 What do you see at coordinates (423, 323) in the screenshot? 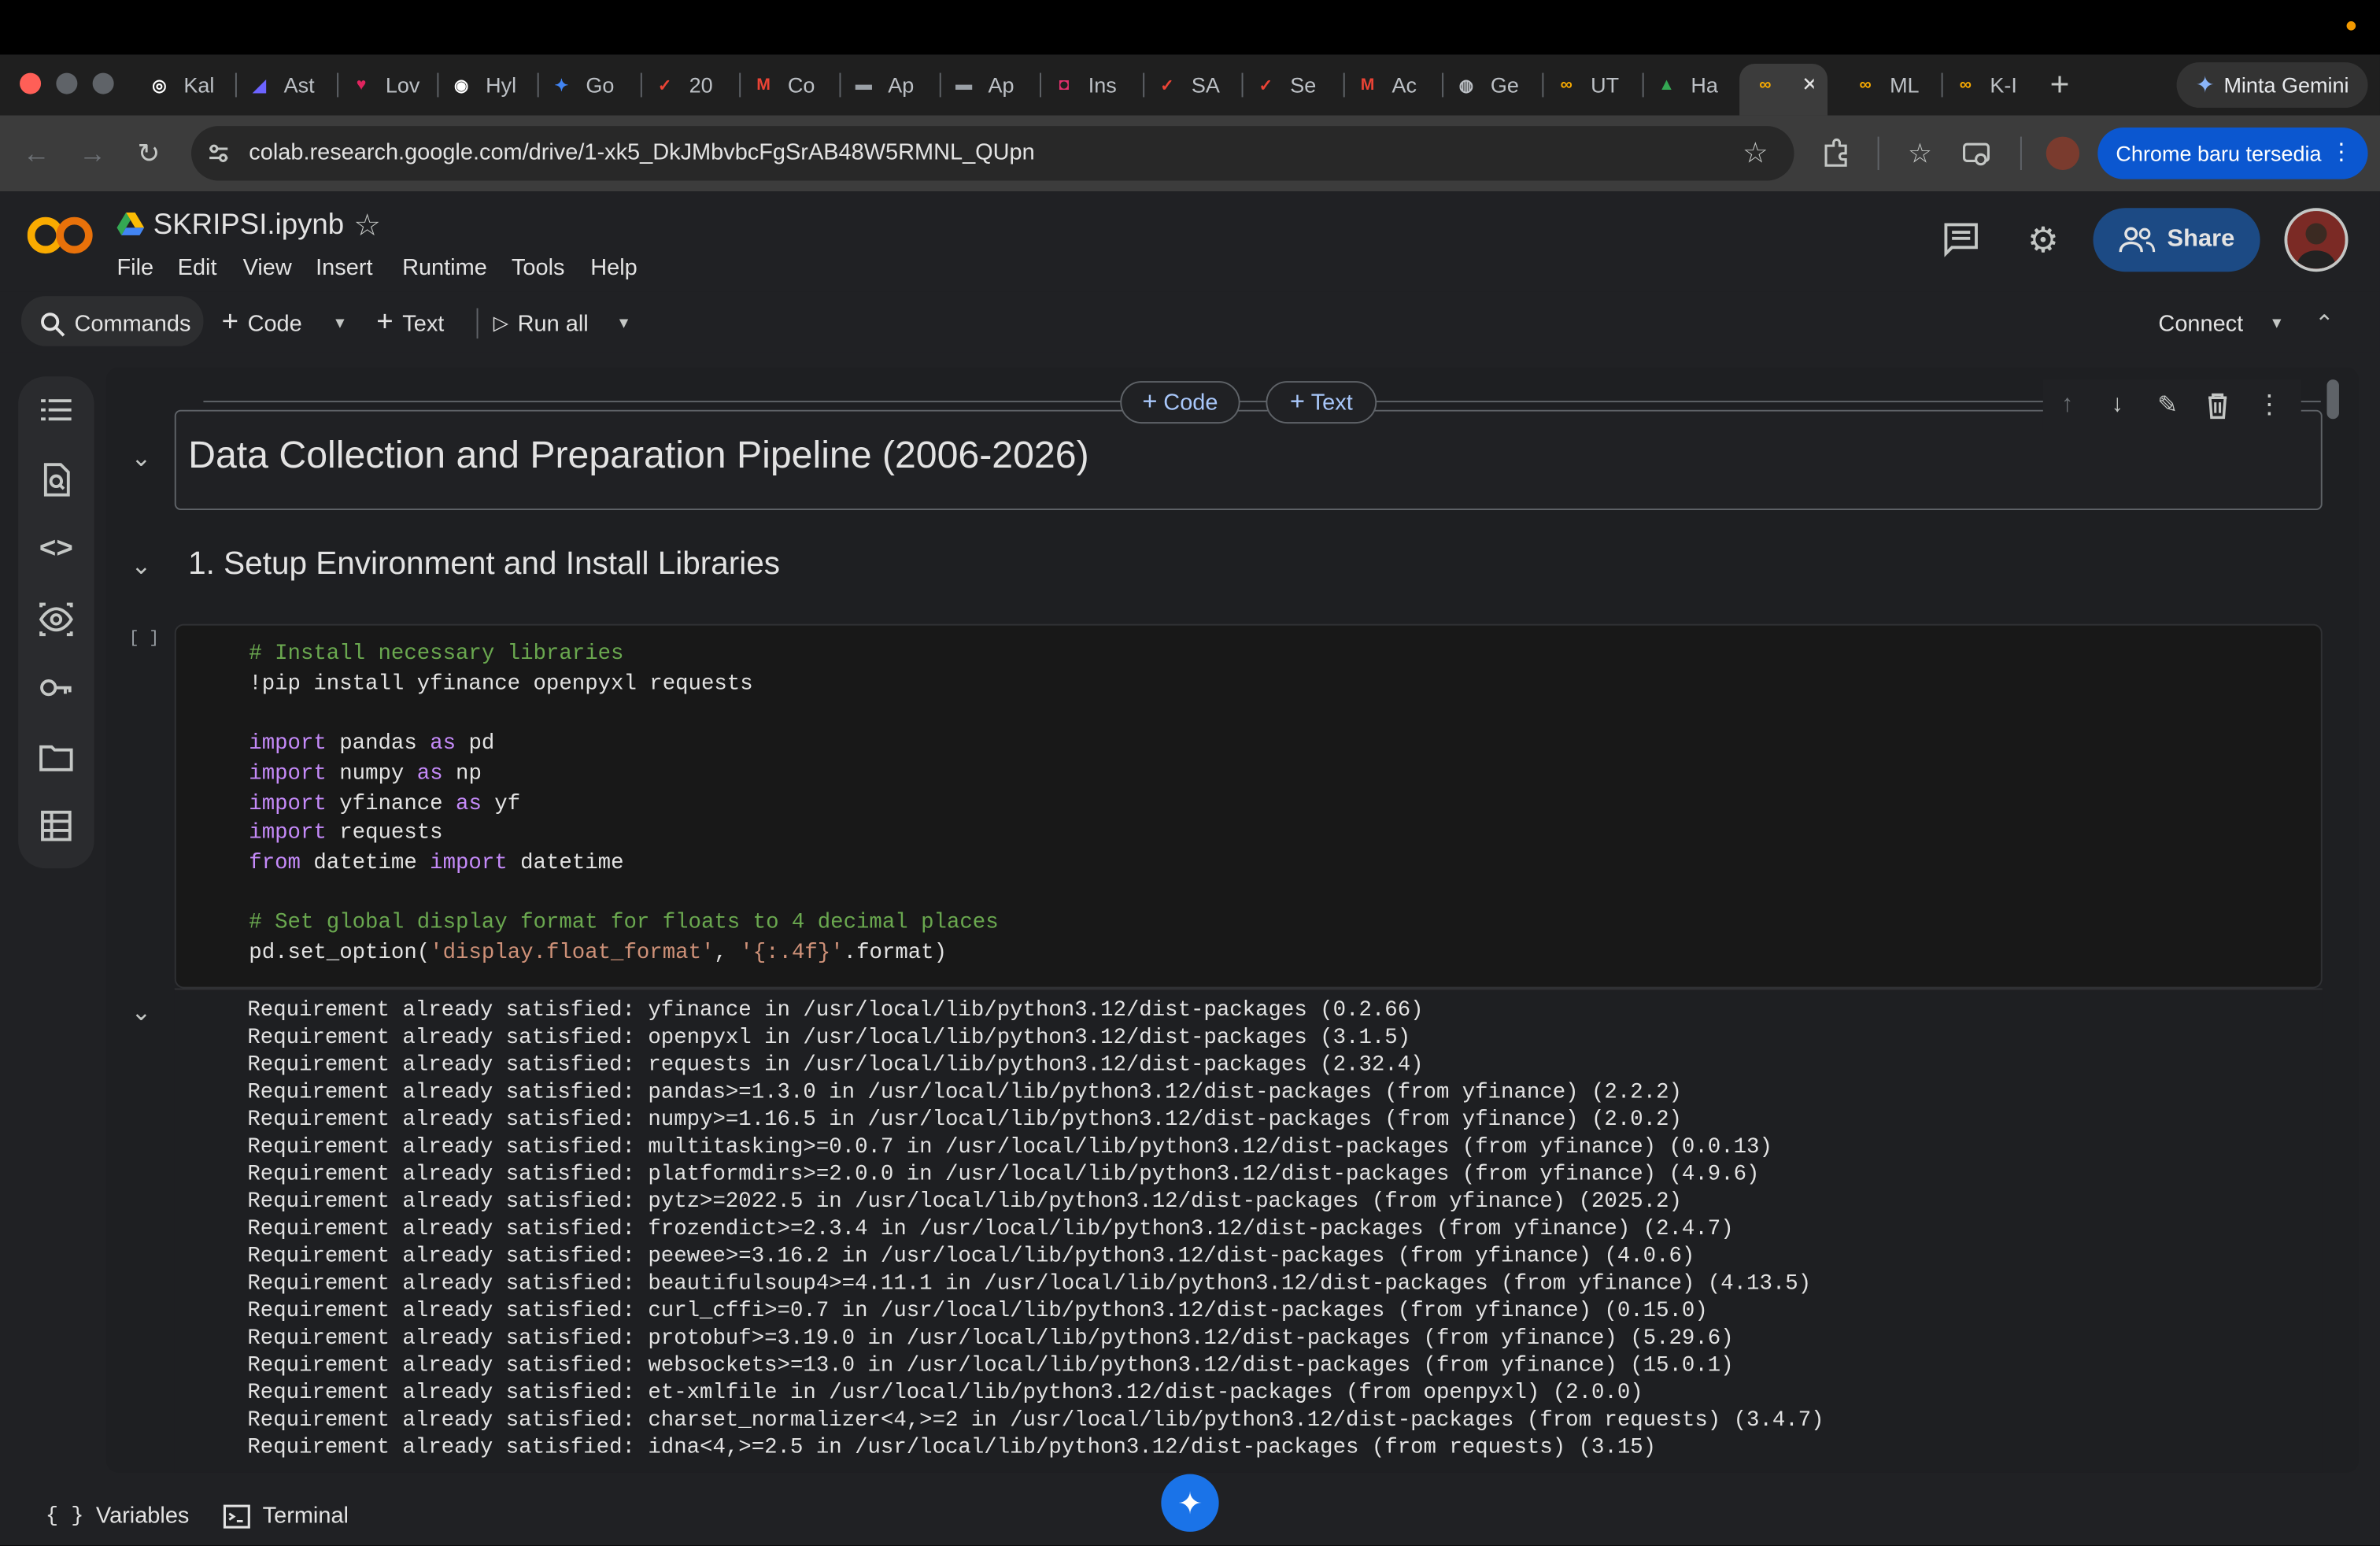
I see `add-text-label: Text` at bounding box center [423, 323].